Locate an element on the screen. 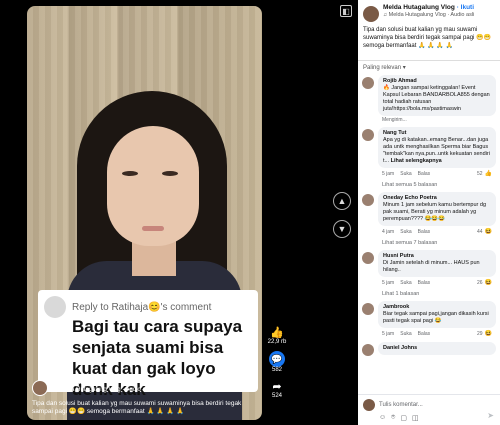  emoji-icon: ☺ is located at coordinates (382, 418).